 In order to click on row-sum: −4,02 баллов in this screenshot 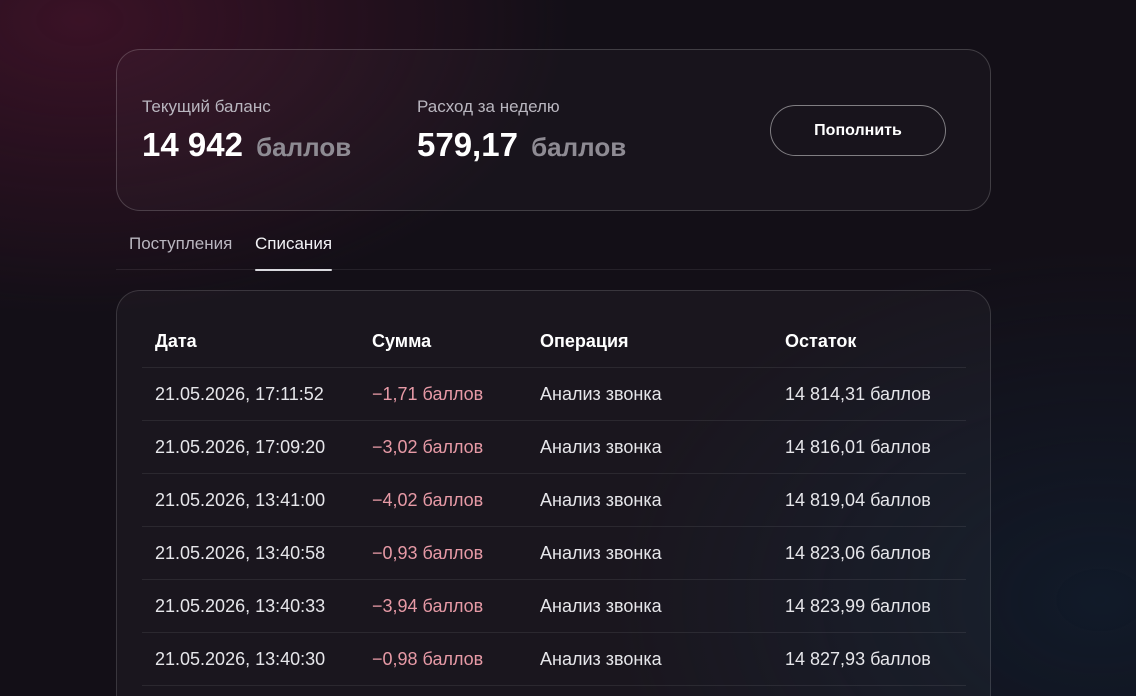, I will do `click(428, 500)`.